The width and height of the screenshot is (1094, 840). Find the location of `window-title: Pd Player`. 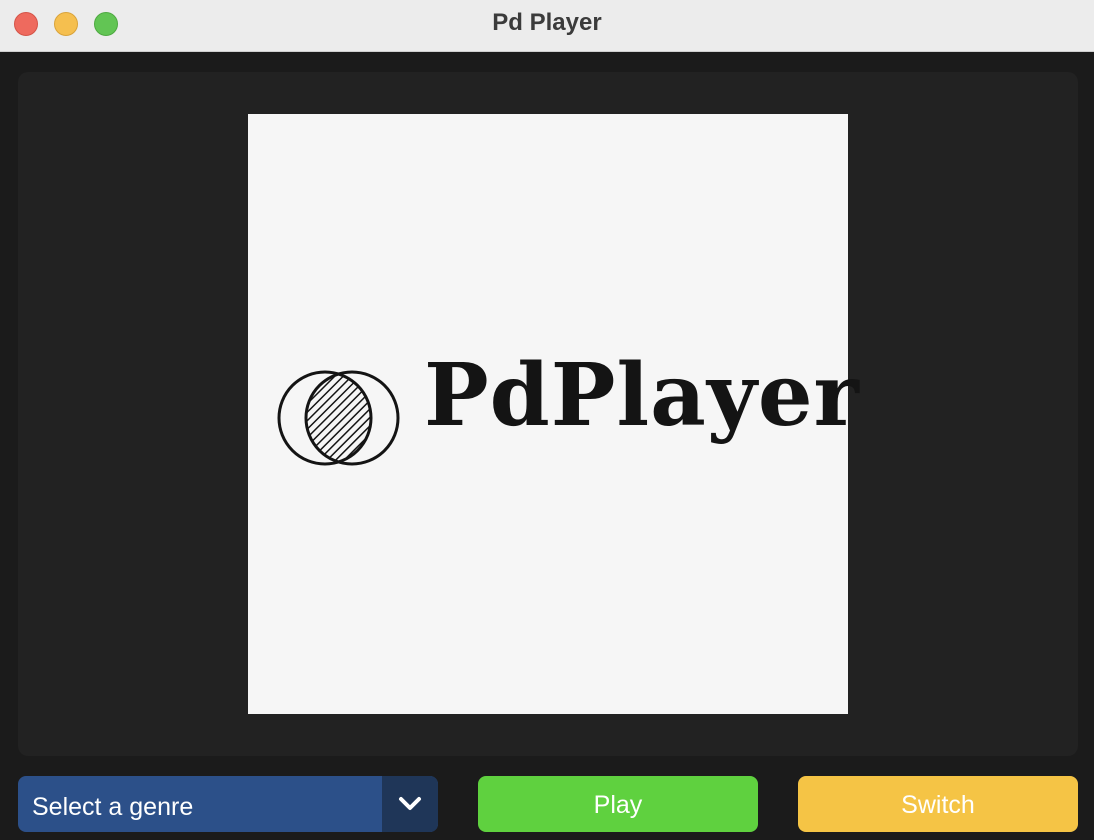

window-title: Pd Player is located at coordinates (547, 22).